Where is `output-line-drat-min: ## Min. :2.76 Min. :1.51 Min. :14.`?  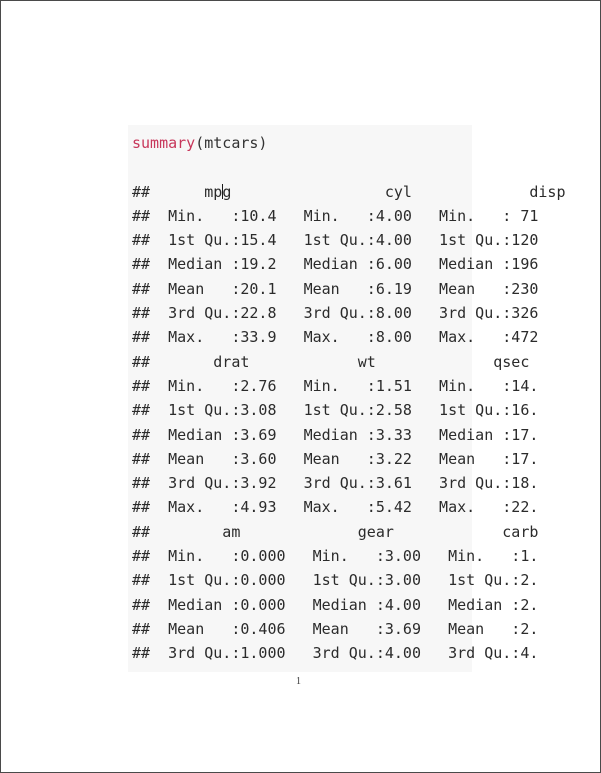
output-line-drat-min: ## Min. :2.76 Min. :1.51 Min. :14. is located at coordinates (335, 385).